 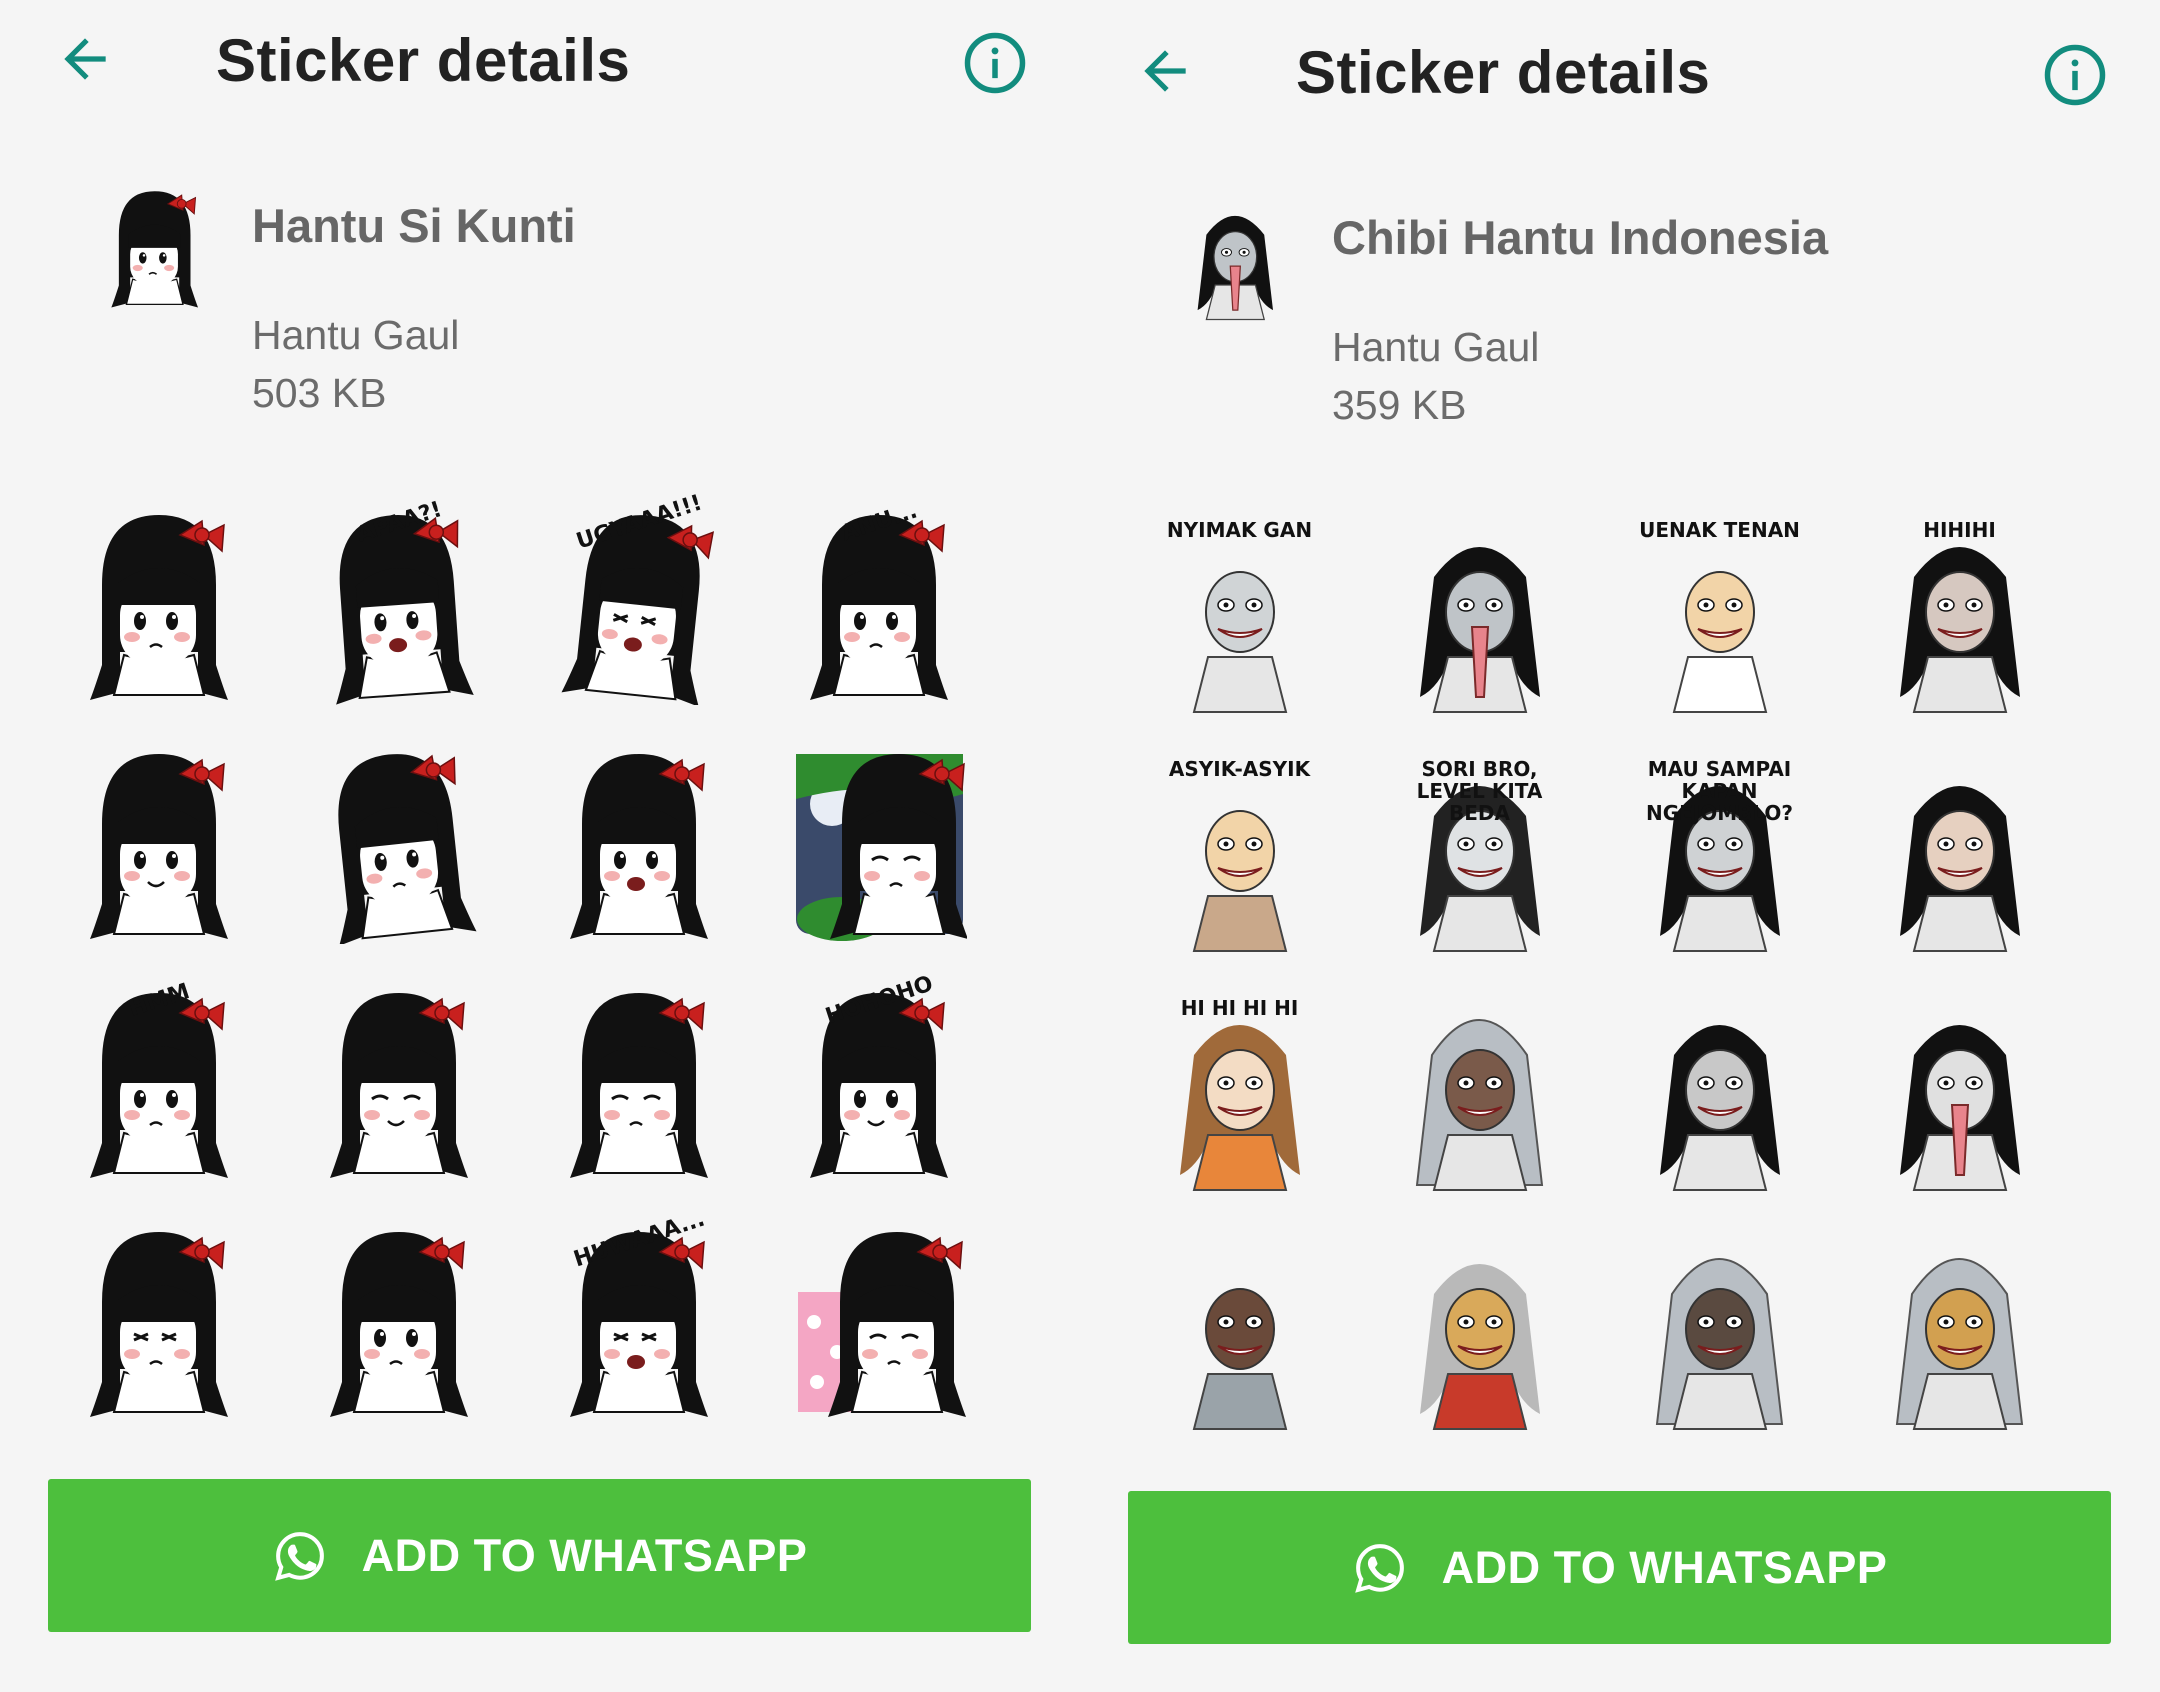 I want to click on pack-name: Chibi Hantu Indonesia, so click(x=1580, y=237).